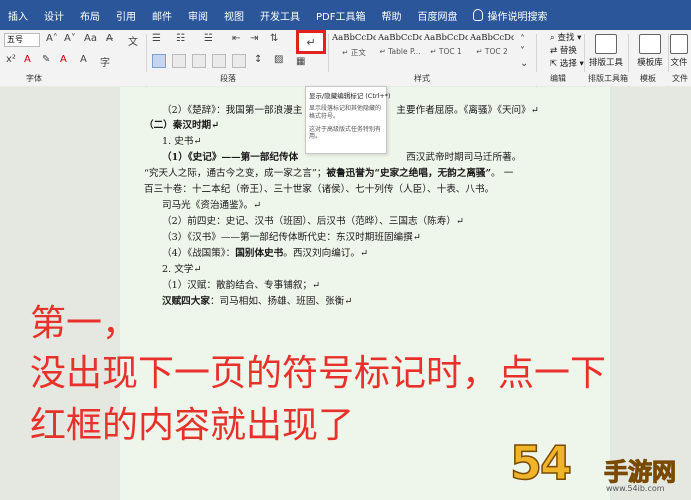 The height and width of the screenshot is (500, 691). I want to click on watermark-number: 54, so click(541, 463).